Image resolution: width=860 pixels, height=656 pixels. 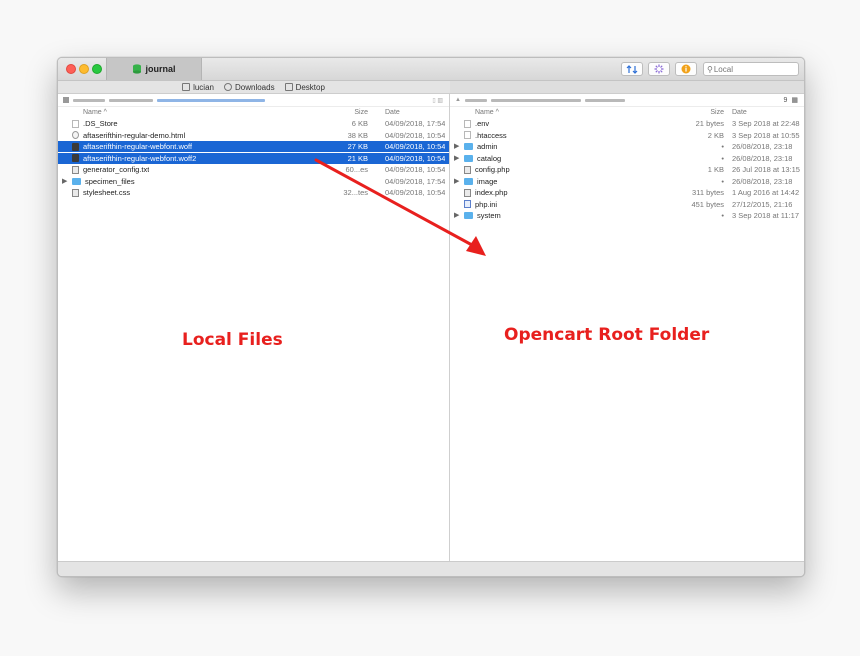 I want to click on location-bar: lucian Downloads Desktop, so click(x=431, y=87).